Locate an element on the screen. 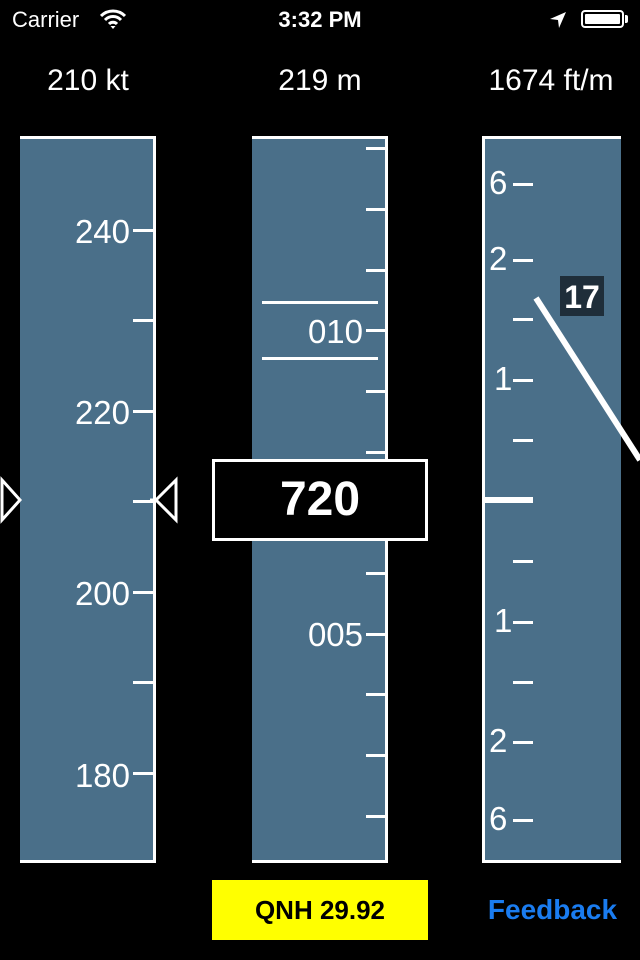 The image size is (640, 960). qnh-button: QNH 29.92 is located at coordinates (320, 910).